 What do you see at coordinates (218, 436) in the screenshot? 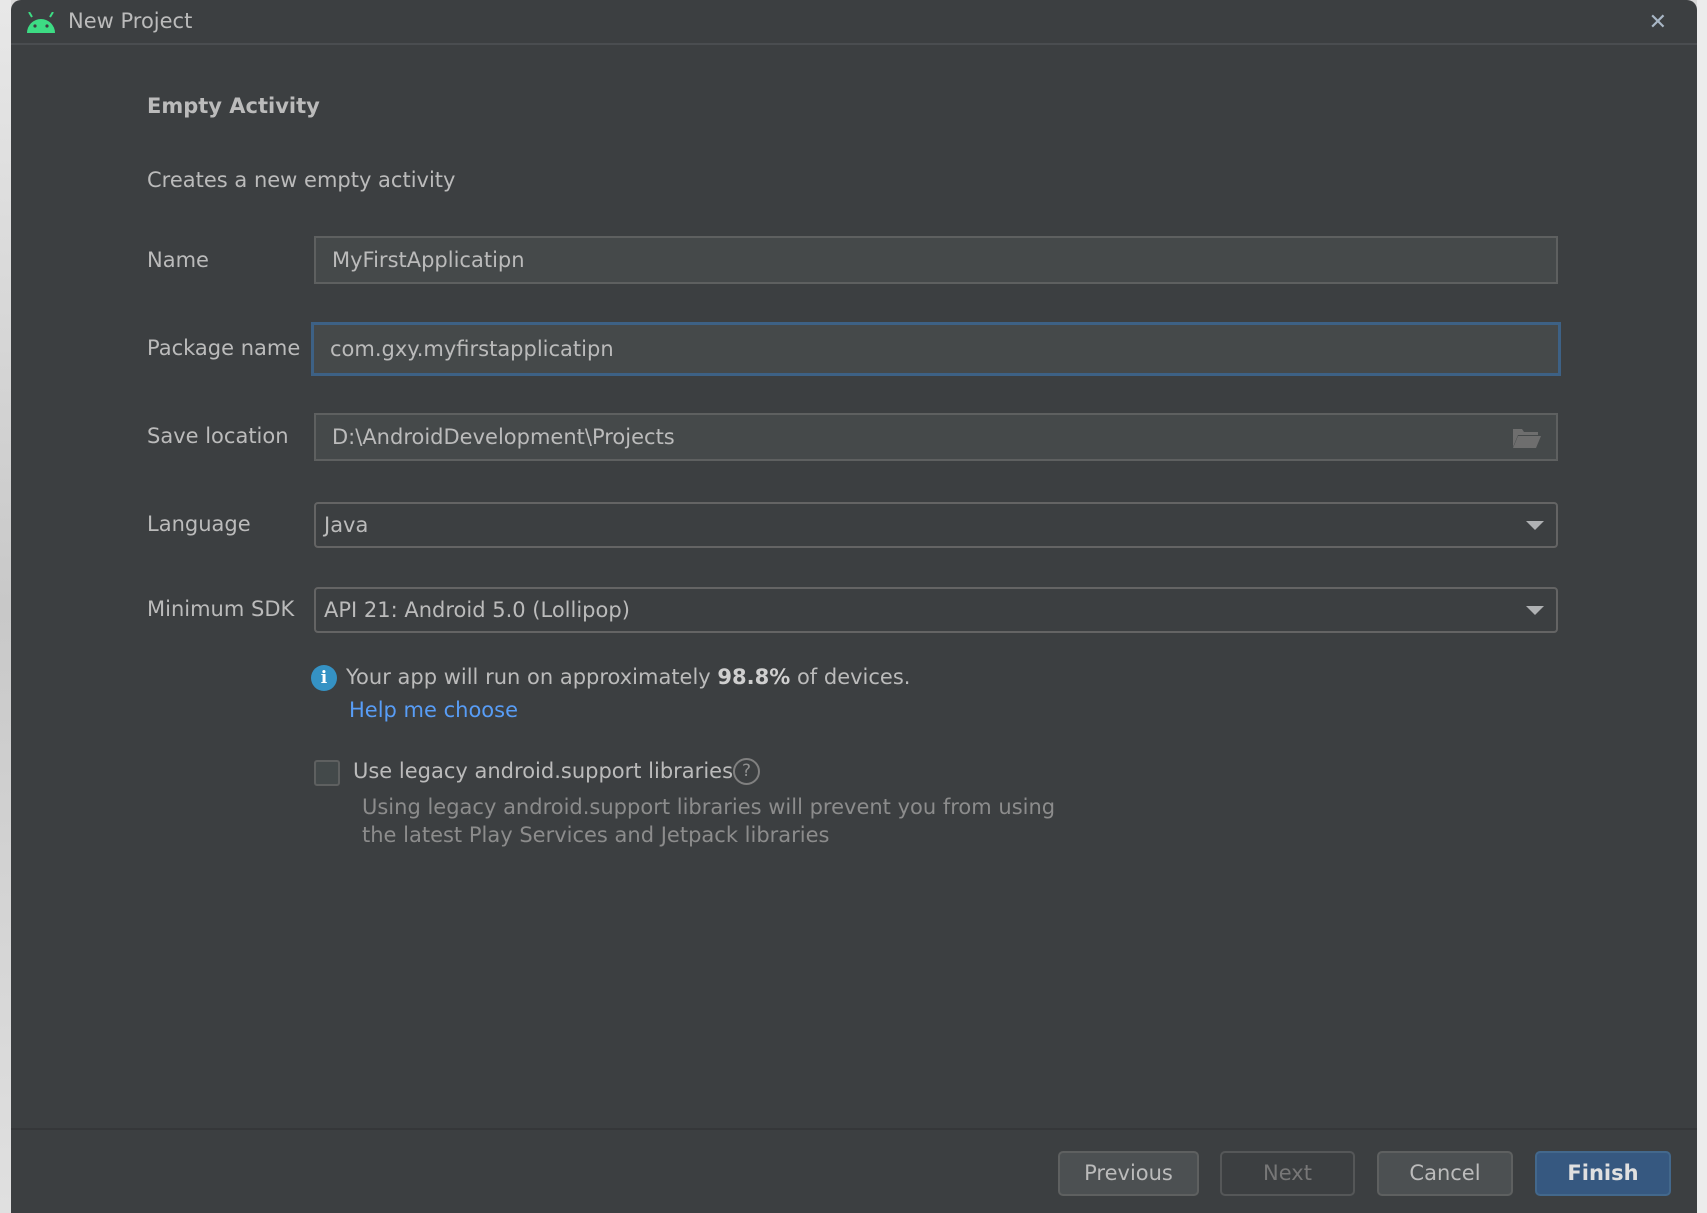
I see `save-location-label: Save location` at bounding box center [218, 436].